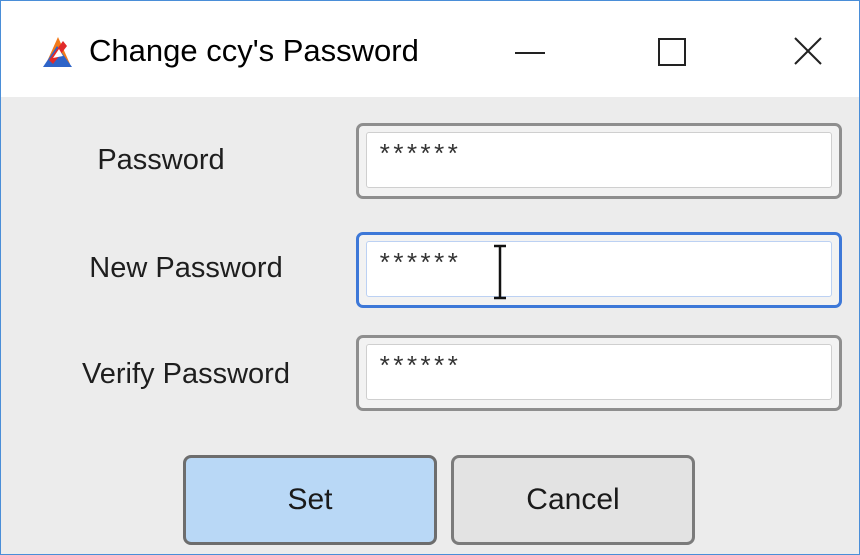 The image size is (860, 555). Describe the element at coordinates (573, 500) in the screenshot. I see `cancel-button: Cancel` at that location.